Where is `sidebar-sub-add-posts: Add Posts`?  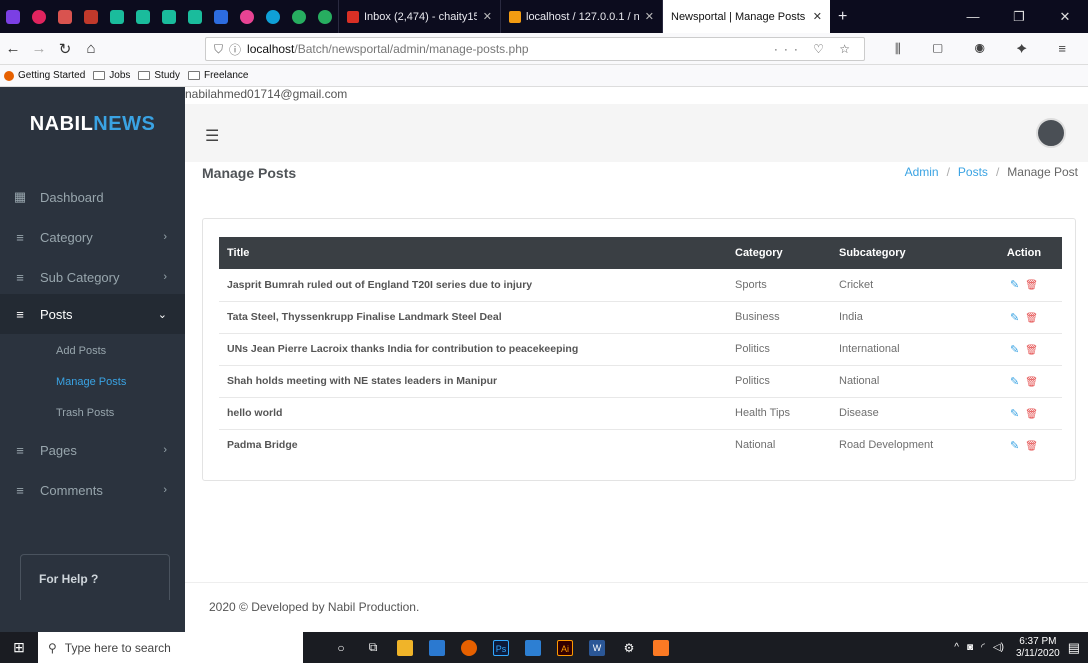
sidebar-sub-add-posts: Add Posts is located at coordinates (81, 351).